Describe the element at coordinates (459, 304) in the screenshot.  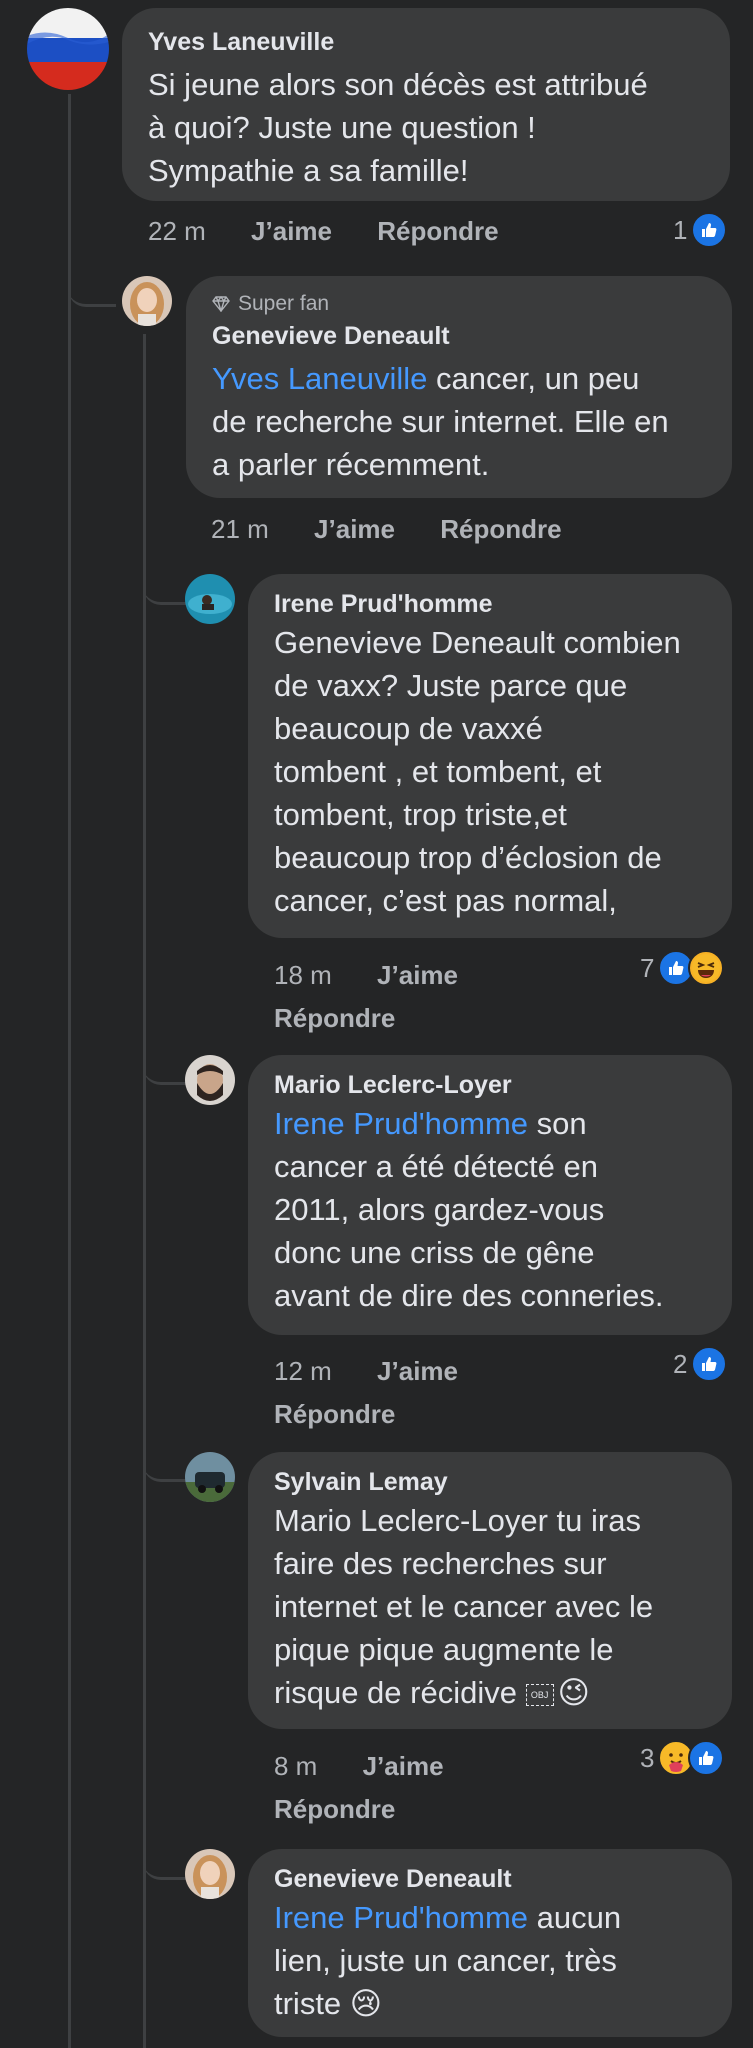
I see `super-fan-badge: Super fan` at that location.